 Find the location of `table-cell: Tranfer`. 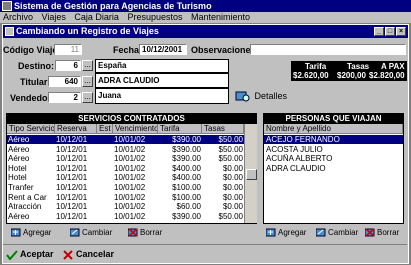

table-cell: Tranfer is located at coordinates (21, 187).